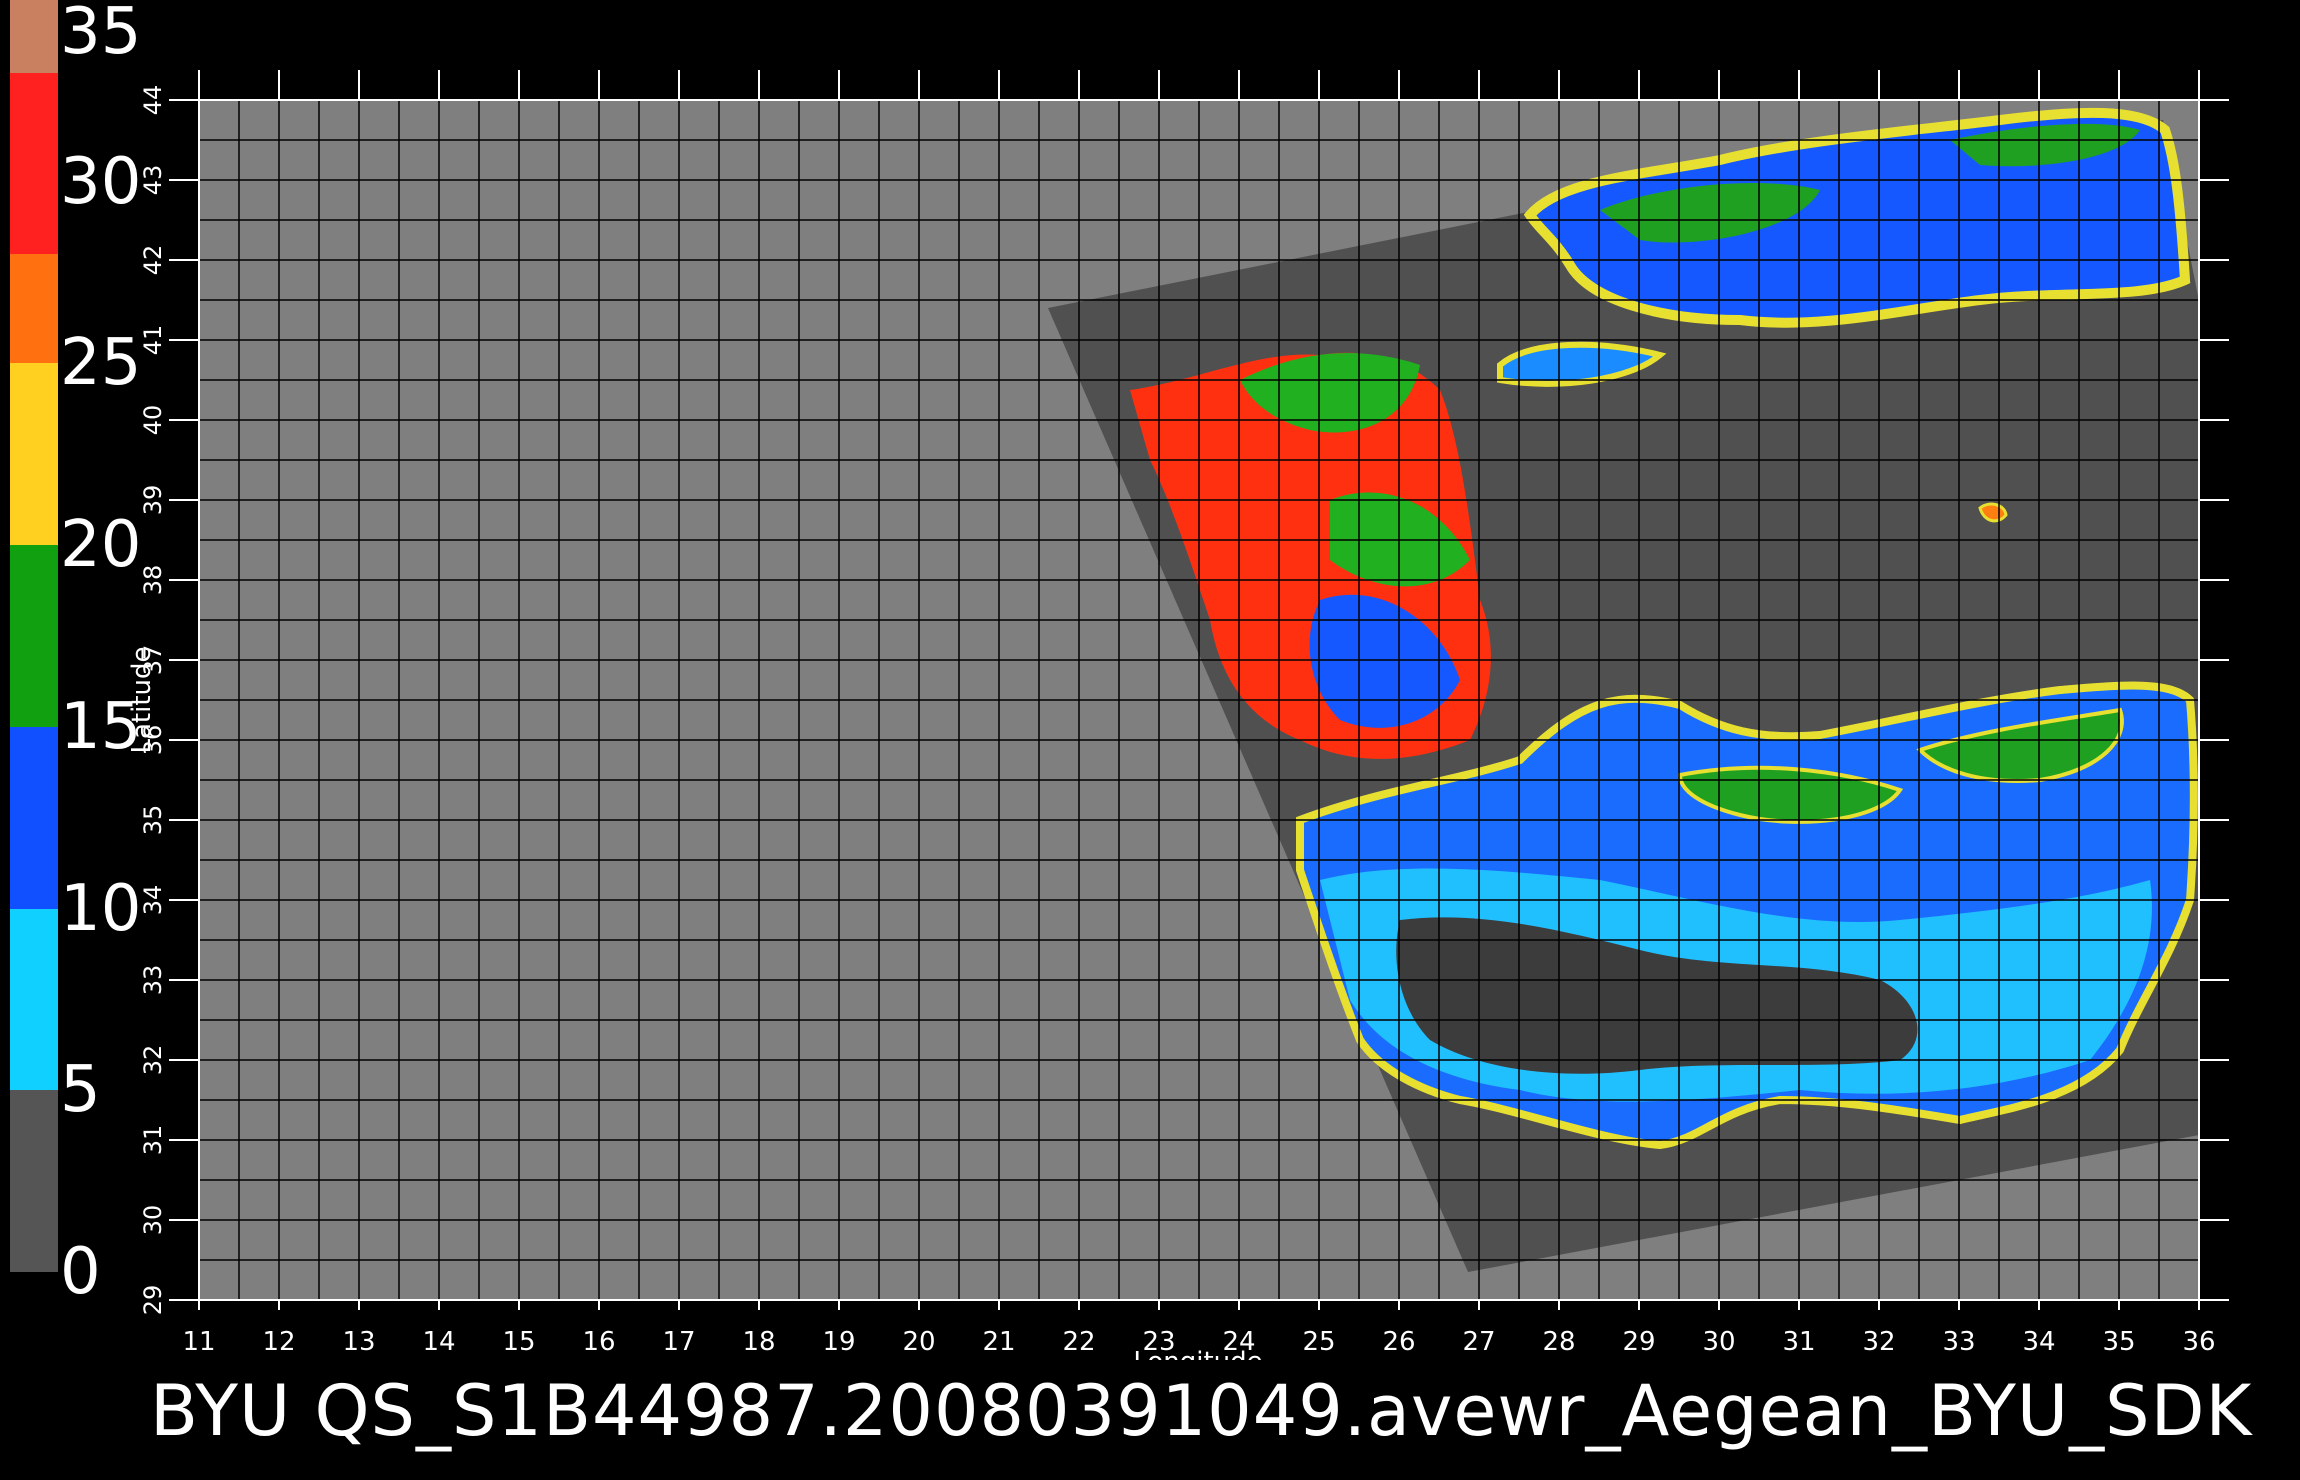 The height and width of the screenshot is (1480, 2300). What do you see at coordinates (1318, 1342) in the screenshot?
I see `longitude-tick-label: 25` at bounding box center [1318, 1342].